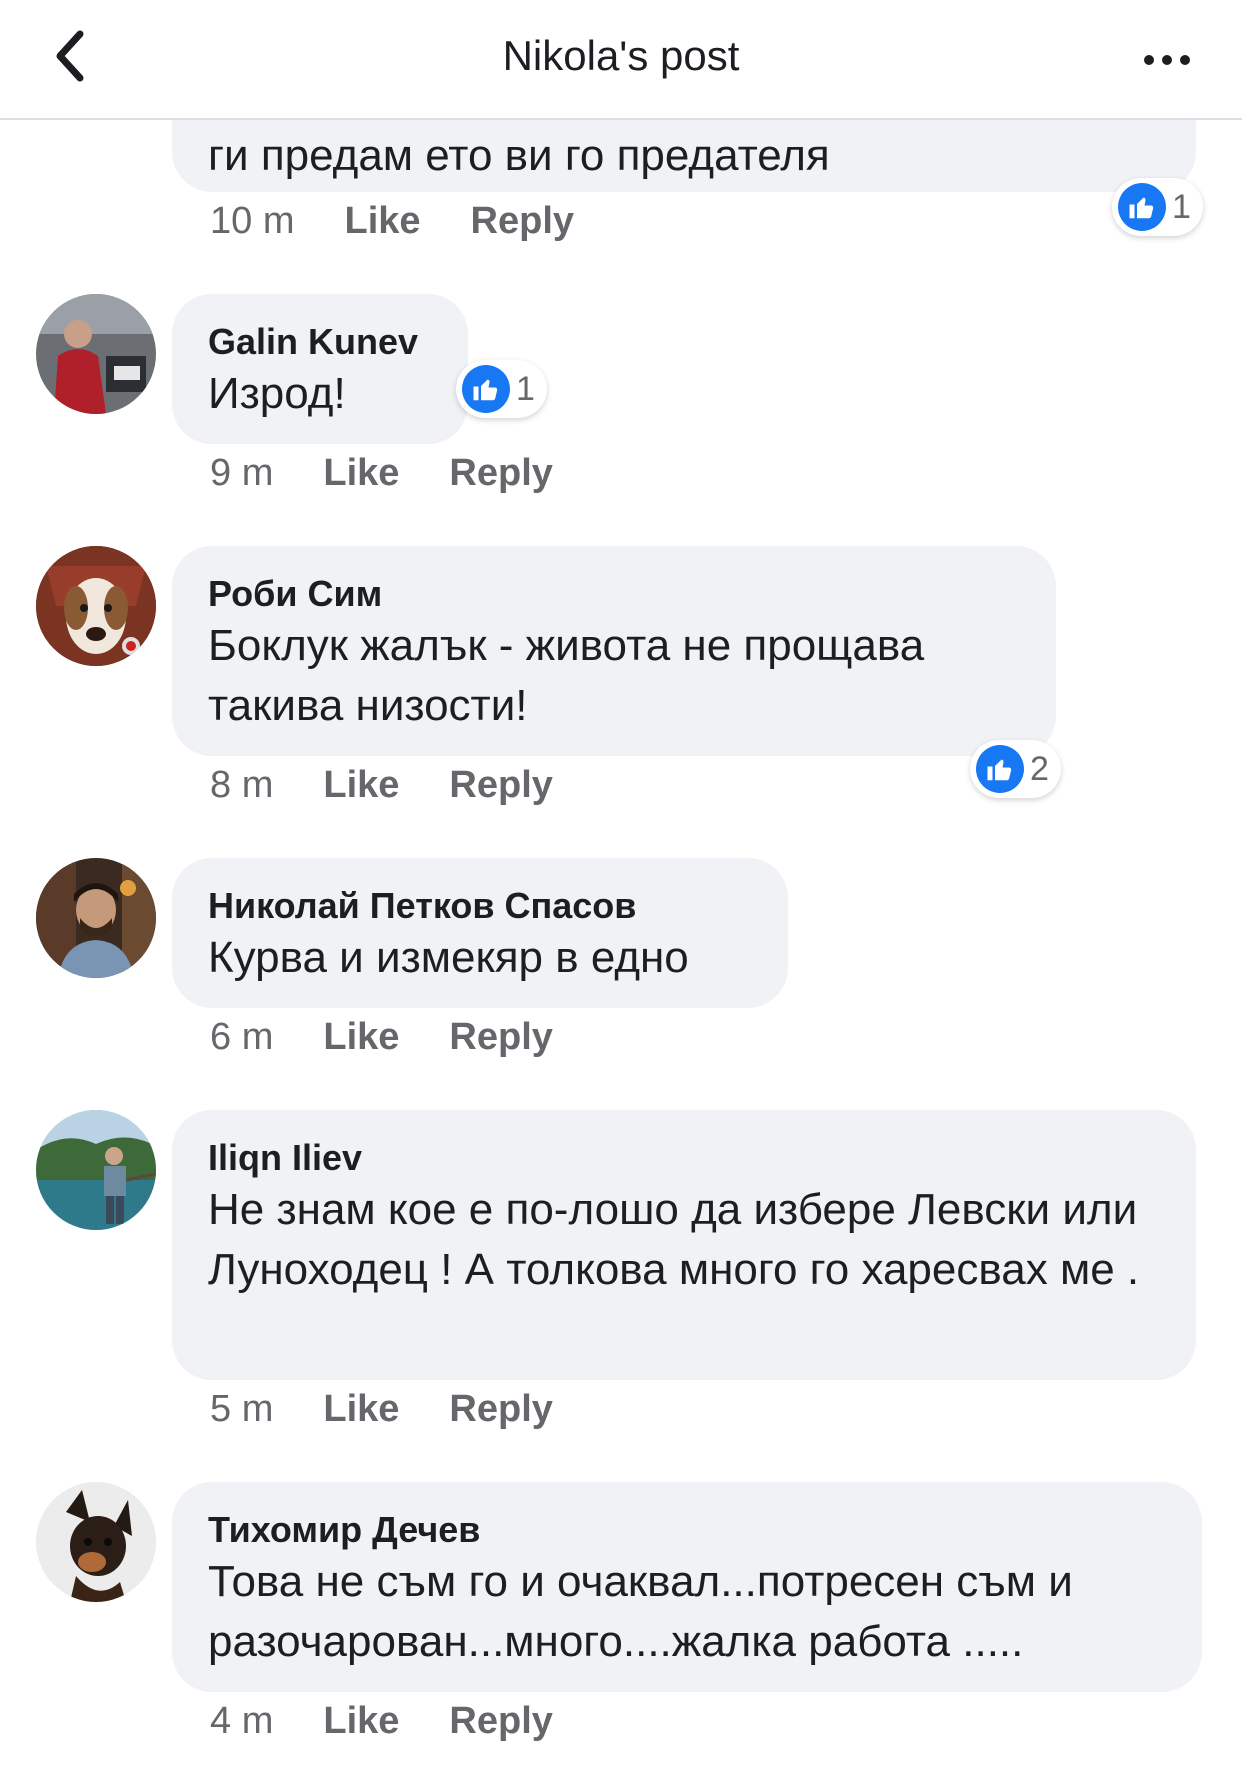  I want to click on comment-time: 10 m, so click(252, 221).